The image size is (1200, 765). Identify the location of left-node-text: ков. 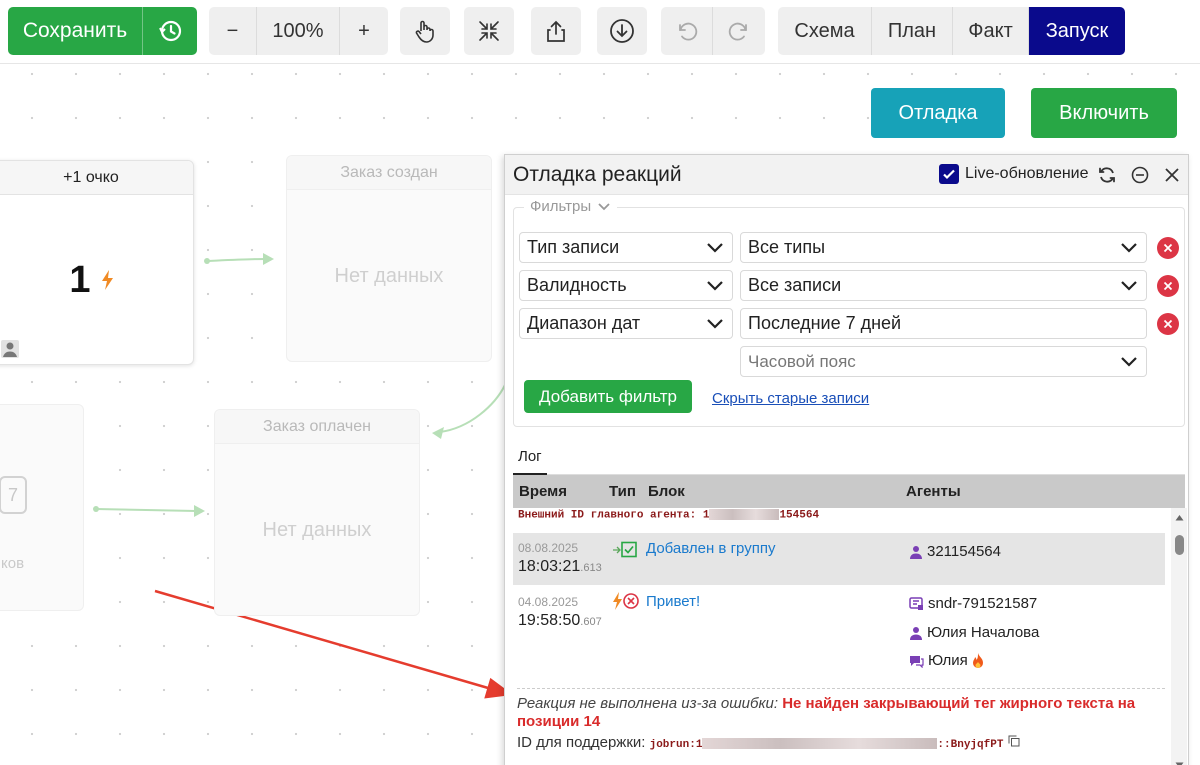
(13, 563).